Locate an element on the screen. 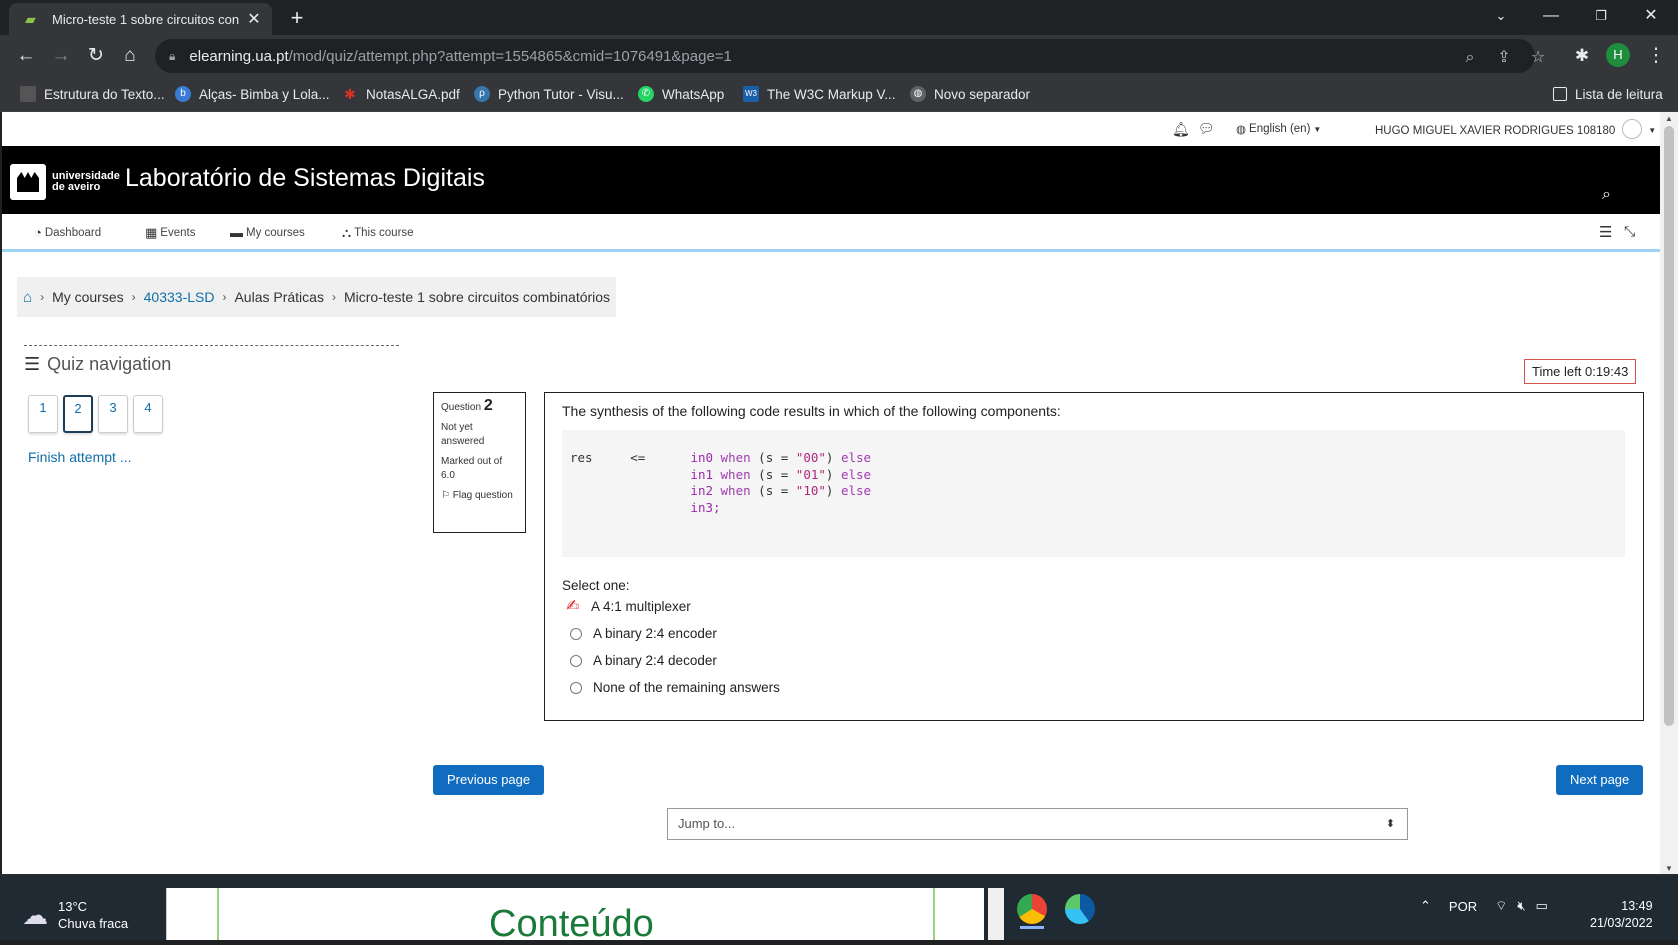  tab-search-icon: ⌄ is located at coordinates (1501, 16).